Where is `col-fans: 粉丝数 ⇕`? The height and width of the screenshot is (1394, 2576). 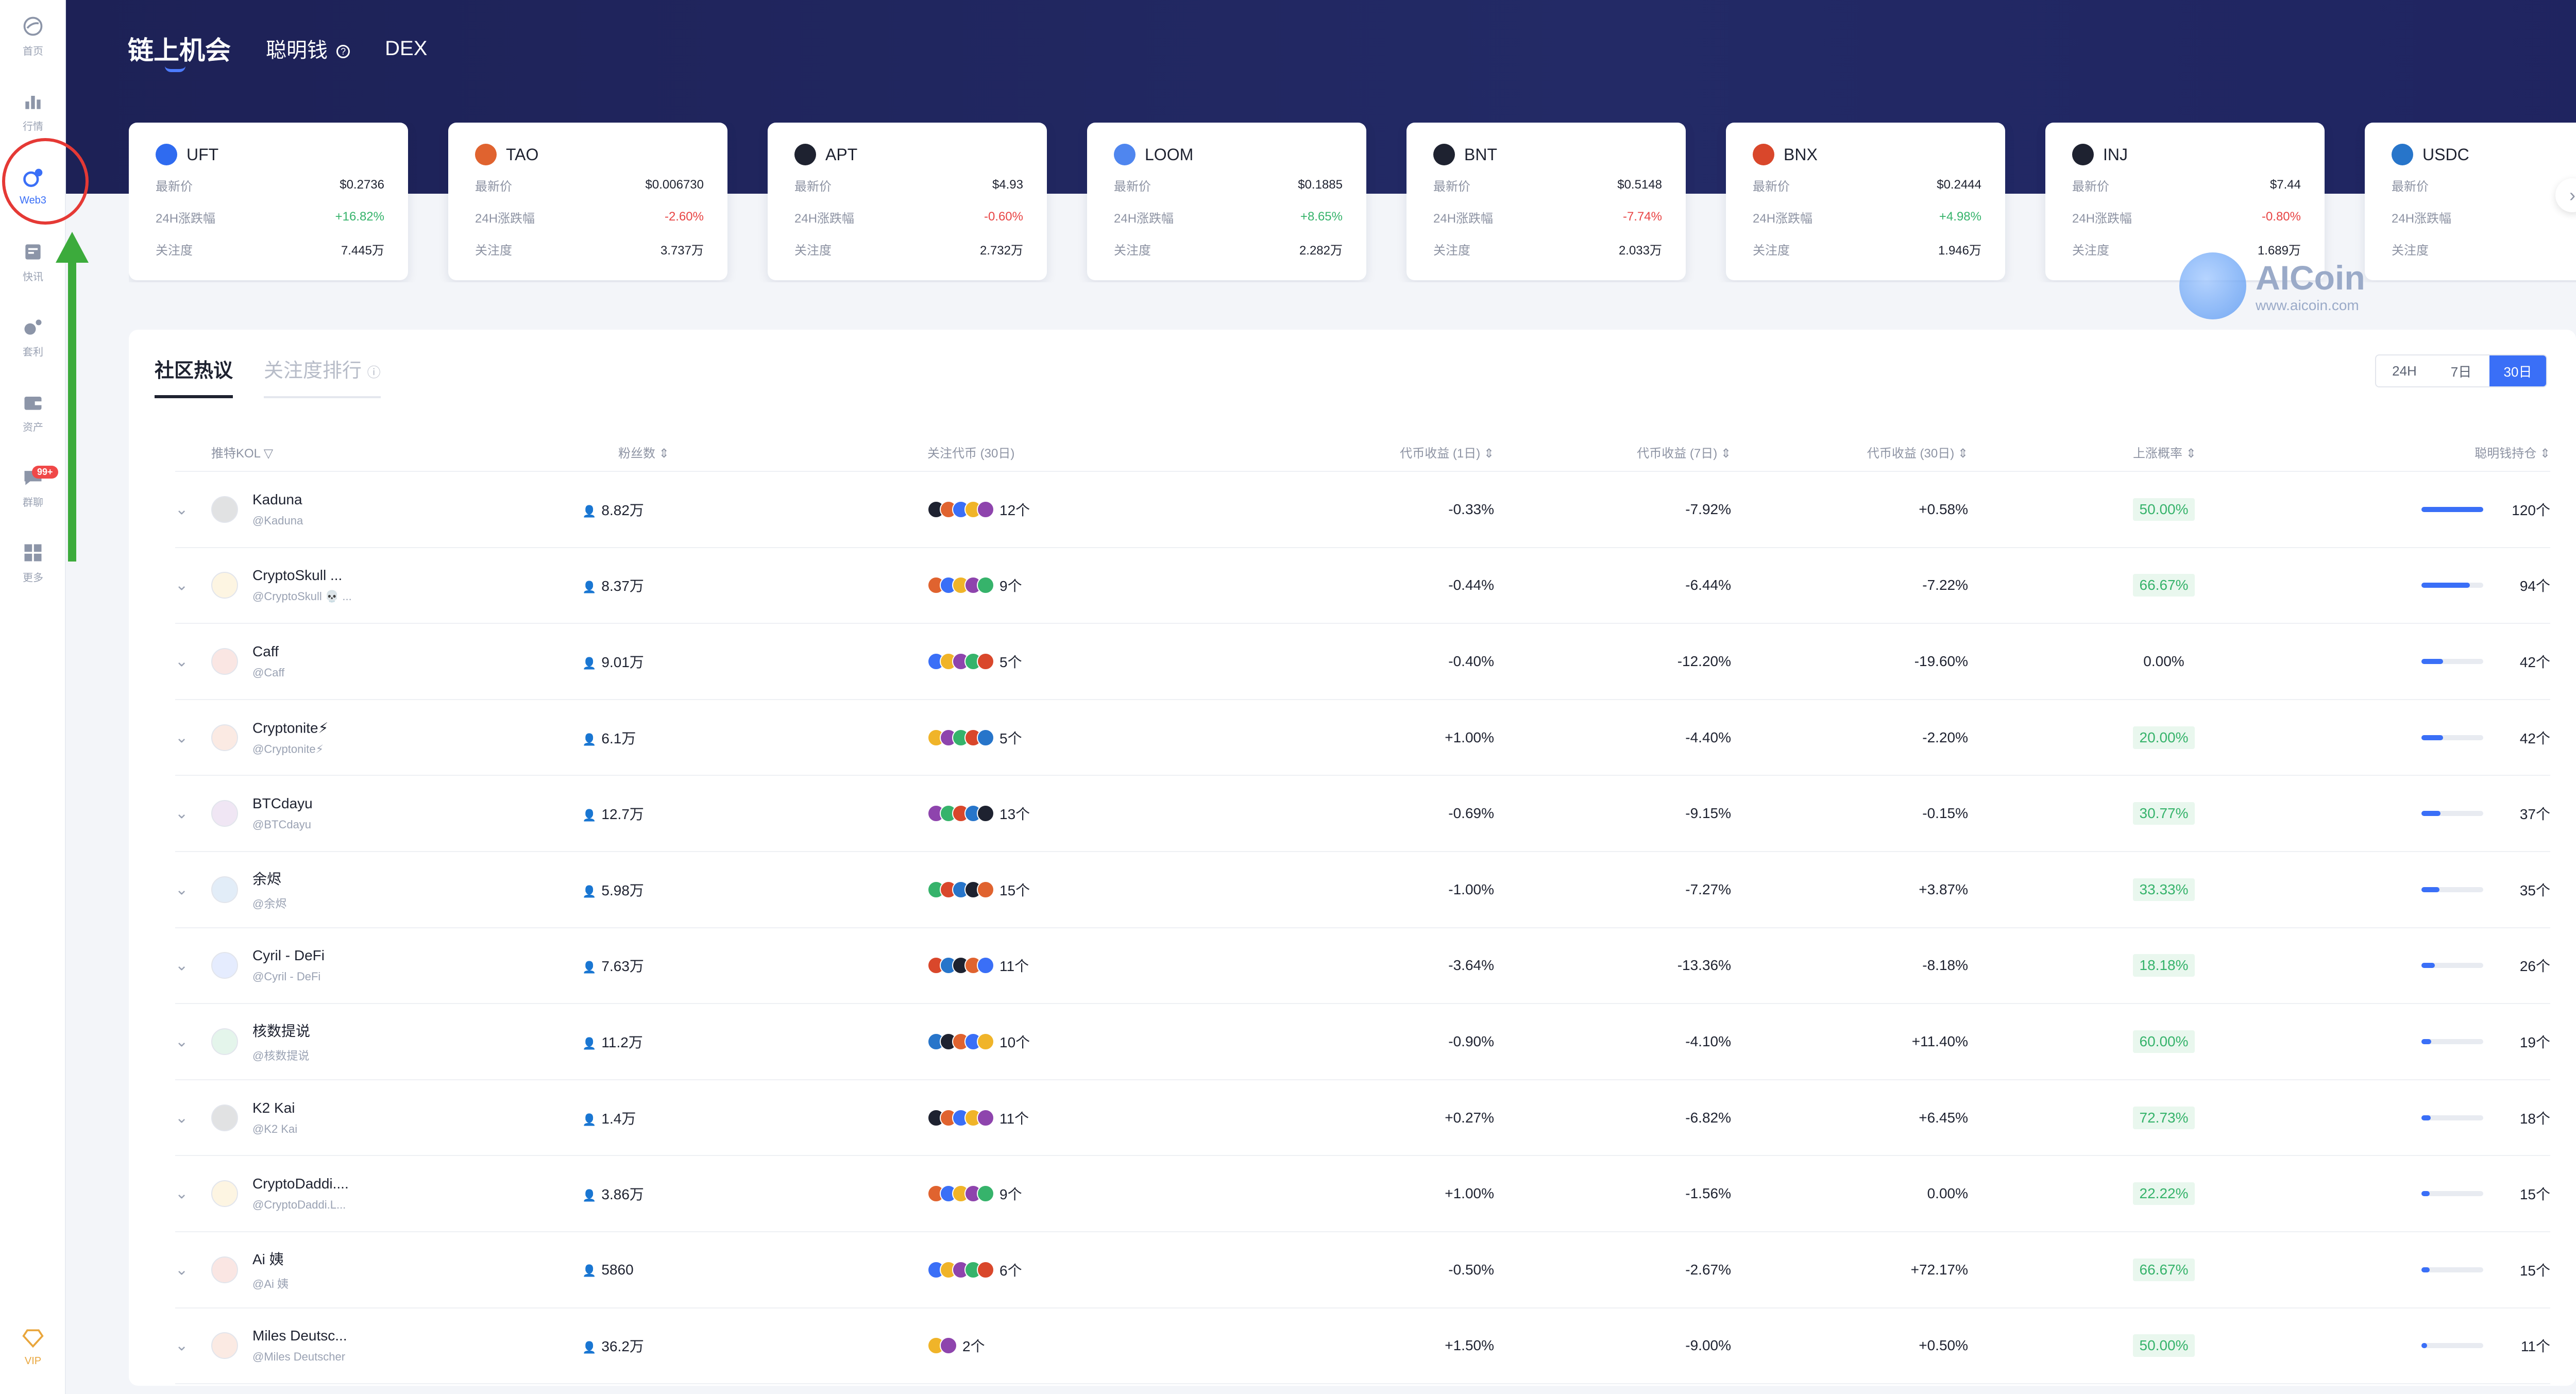
col-fans: 粉丝数 ⇕ is located at coordinates (643, 452).